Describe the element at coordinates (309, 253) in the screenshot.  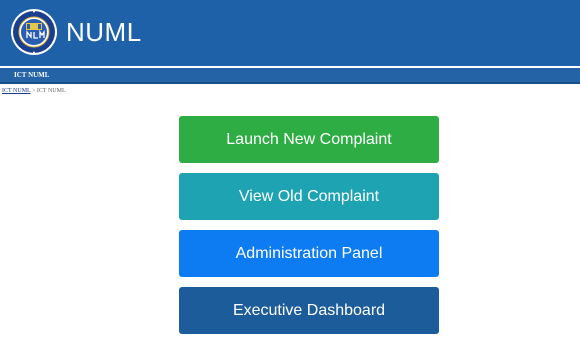
I see `administration-panel-button: Administration Panel` at that location.